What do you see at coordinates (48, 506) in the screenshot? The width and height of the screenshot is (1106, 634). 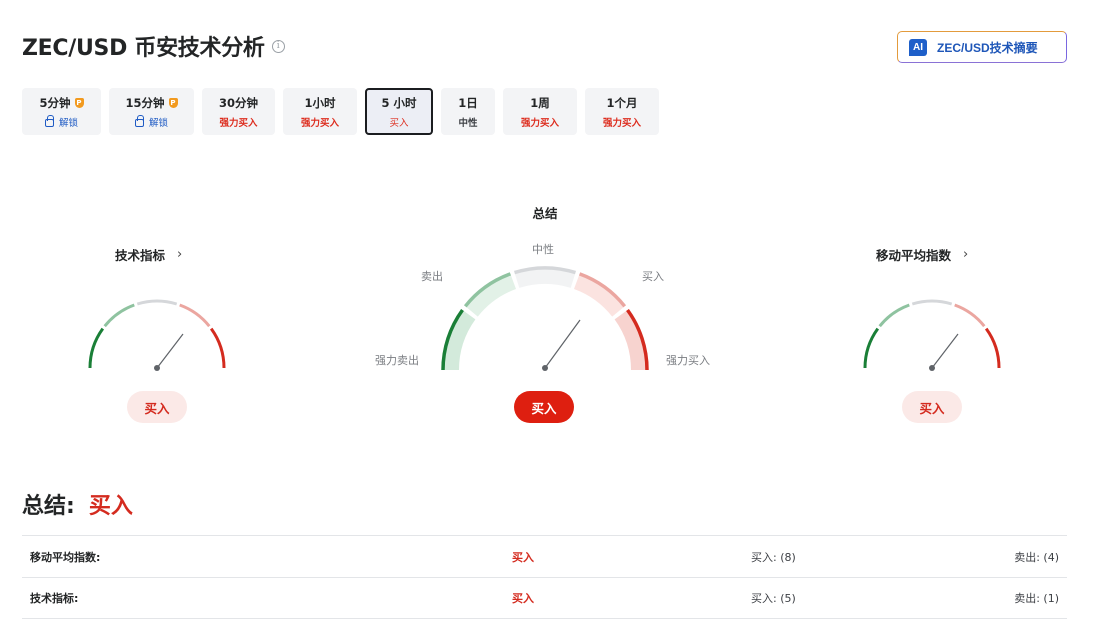 I see `summary-label: 总结:` at bounding box center [48, 506].